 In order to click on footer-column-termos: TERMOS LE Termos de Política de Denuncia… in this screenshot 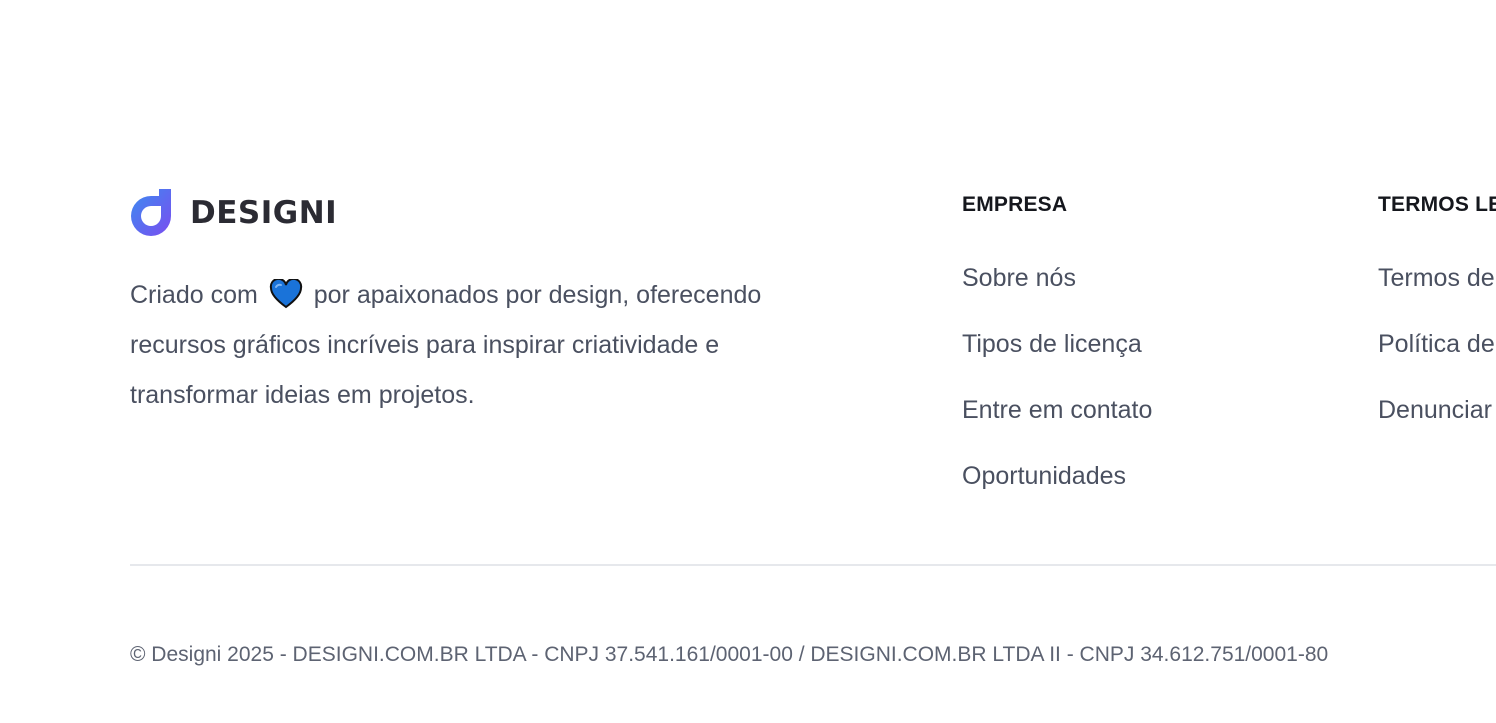, I will do `click(1437, 325)`.